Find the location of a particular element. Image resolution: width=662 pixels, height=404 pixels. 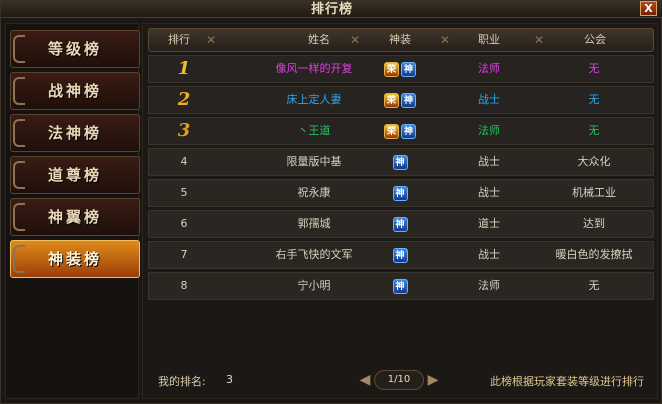

table-row: 8 宁小明神法师无 is located at coordinates (401, 286).